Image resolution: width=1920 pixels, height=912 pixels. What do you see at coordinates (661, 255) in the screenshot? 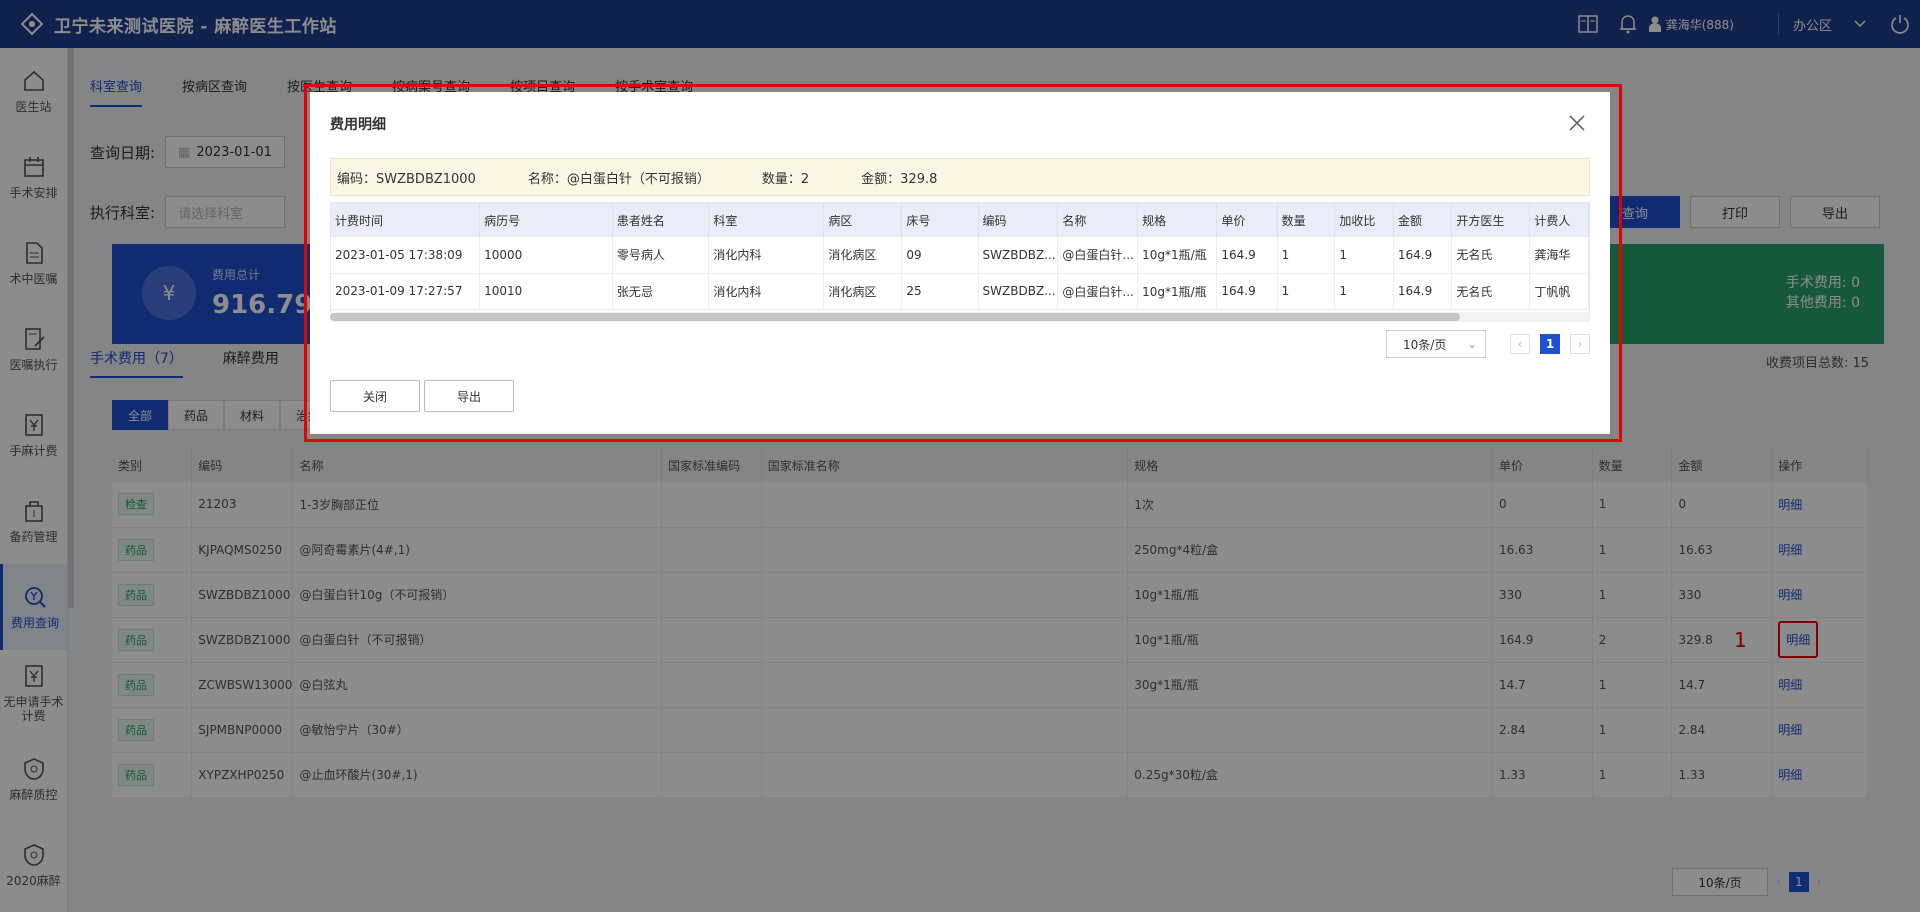
I see `cell: 零号病人` at bounding box center [661, 255].